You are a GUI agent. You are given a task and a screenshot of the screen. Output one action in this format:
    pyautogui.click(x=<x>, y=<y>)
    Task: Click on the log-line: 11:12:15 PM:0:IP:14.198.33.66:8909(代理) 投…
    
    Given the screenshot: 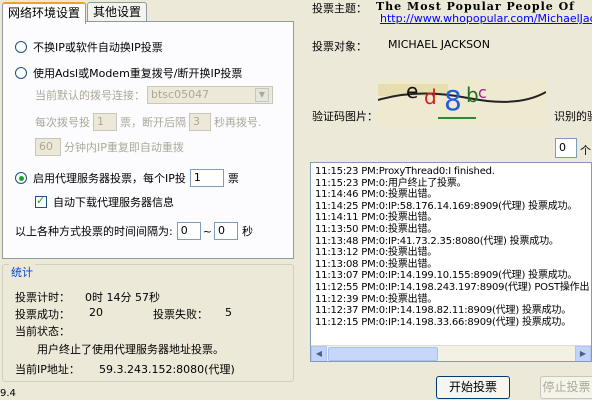 What is the action you would take?
    pyautogui.click(x=443, y=322)
    